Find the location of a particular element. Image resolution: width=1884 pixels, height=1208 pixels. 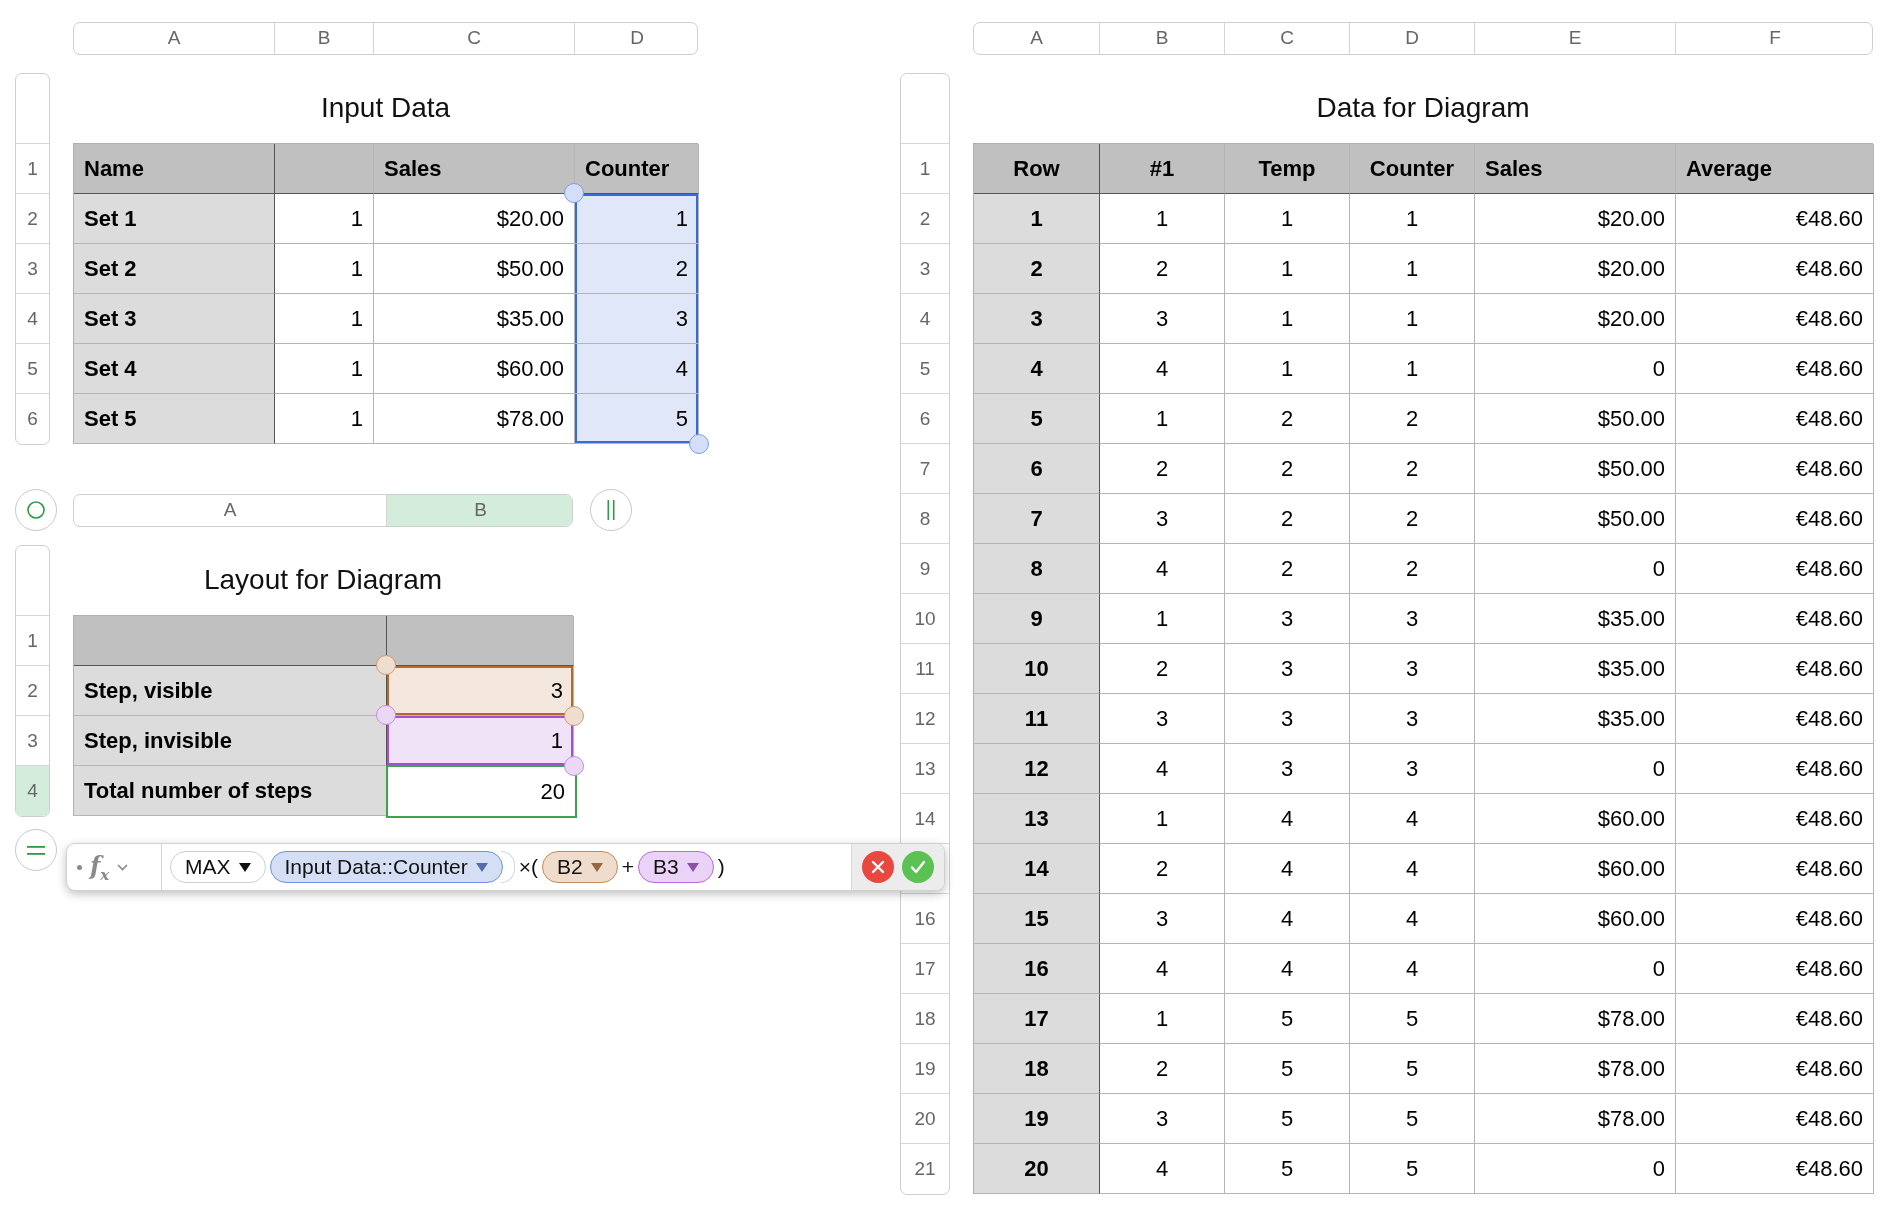

row-number: 9 is located at coordinates (925, 569).